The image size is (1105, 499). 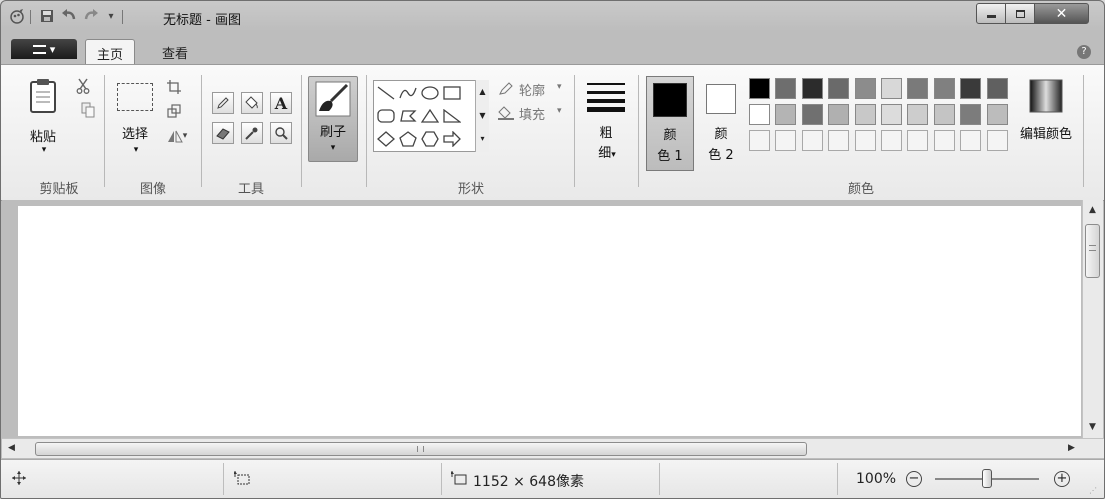 What do you see at coordinates (430, 93) in the screenshot?
I see `oval-shape-icon` at bounding box center [430, 93].